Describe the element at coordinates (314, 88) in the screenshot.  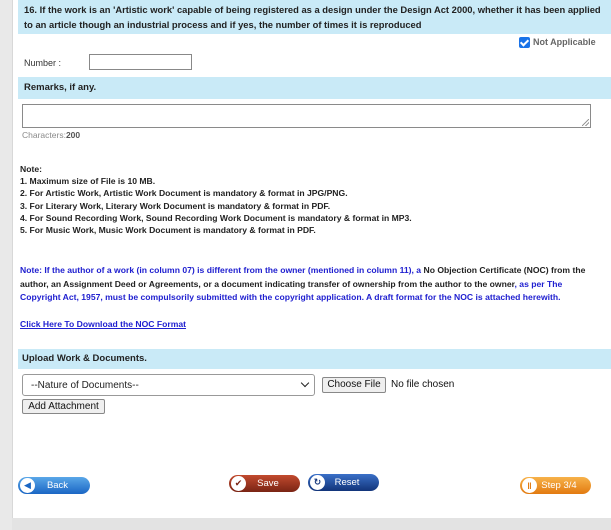
I see `remarks-header: Remarks, if any.` at that location.